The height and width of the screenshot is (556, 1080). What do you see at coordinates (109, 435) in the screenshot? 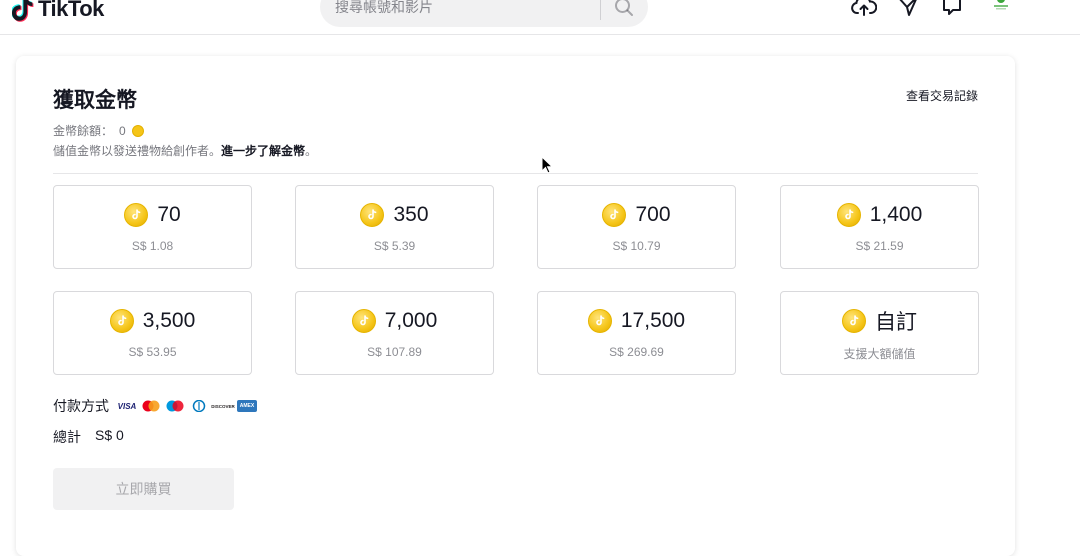
I see `total-value: S$ 0` at bounding box center [109, 435].